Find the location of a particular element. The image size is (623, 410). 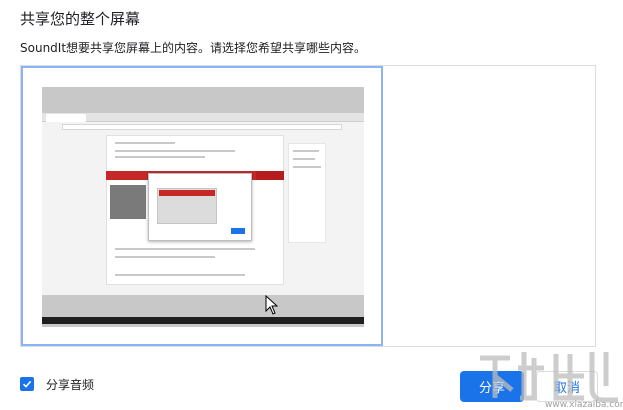

thumbnail-gray-block is located at coordinates (128, 202).